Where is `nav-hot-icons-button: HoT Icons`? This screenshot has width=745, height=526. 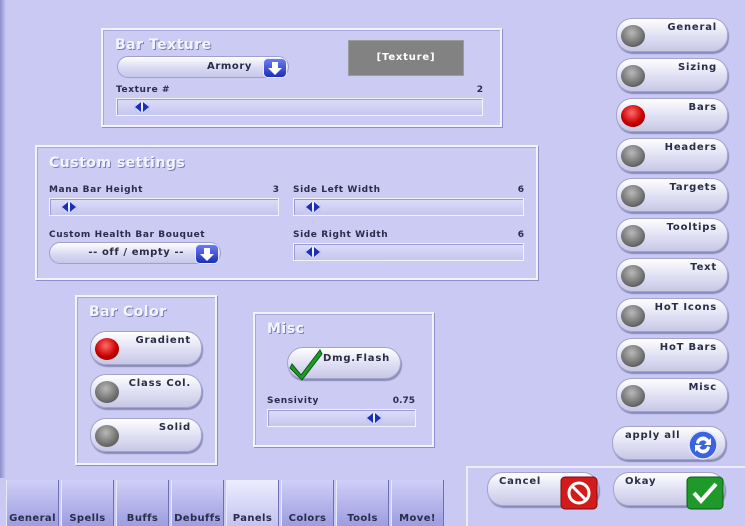
nav-hot-icons-button: HoT Icons is located at coordinates (672, 315).